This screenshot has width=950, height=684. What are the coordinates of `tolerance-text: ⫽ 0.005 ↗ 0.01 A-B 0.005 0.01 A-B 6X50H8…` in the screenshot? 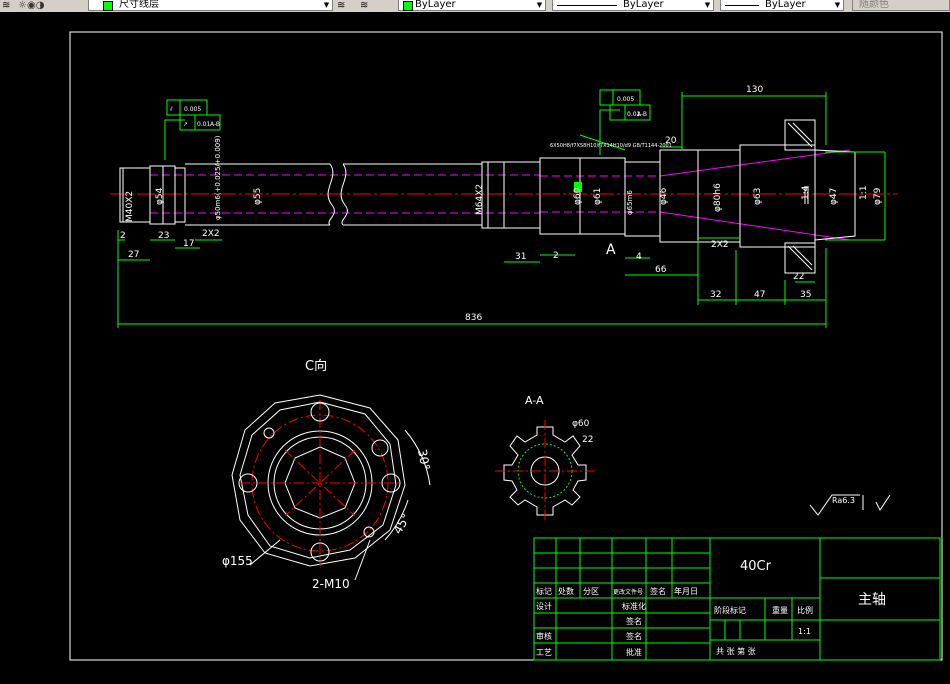 It's located at (420, 122).